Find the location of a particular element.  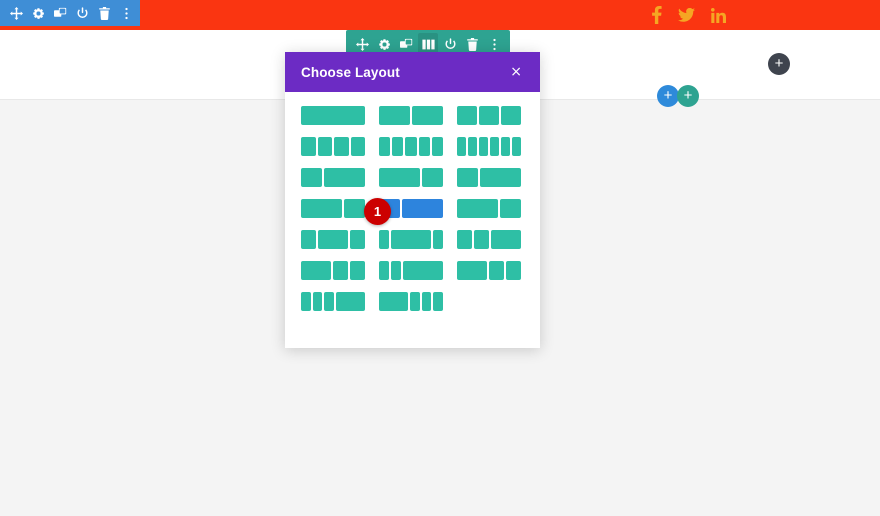

layout-3-col is located at coordinates (489, 115).